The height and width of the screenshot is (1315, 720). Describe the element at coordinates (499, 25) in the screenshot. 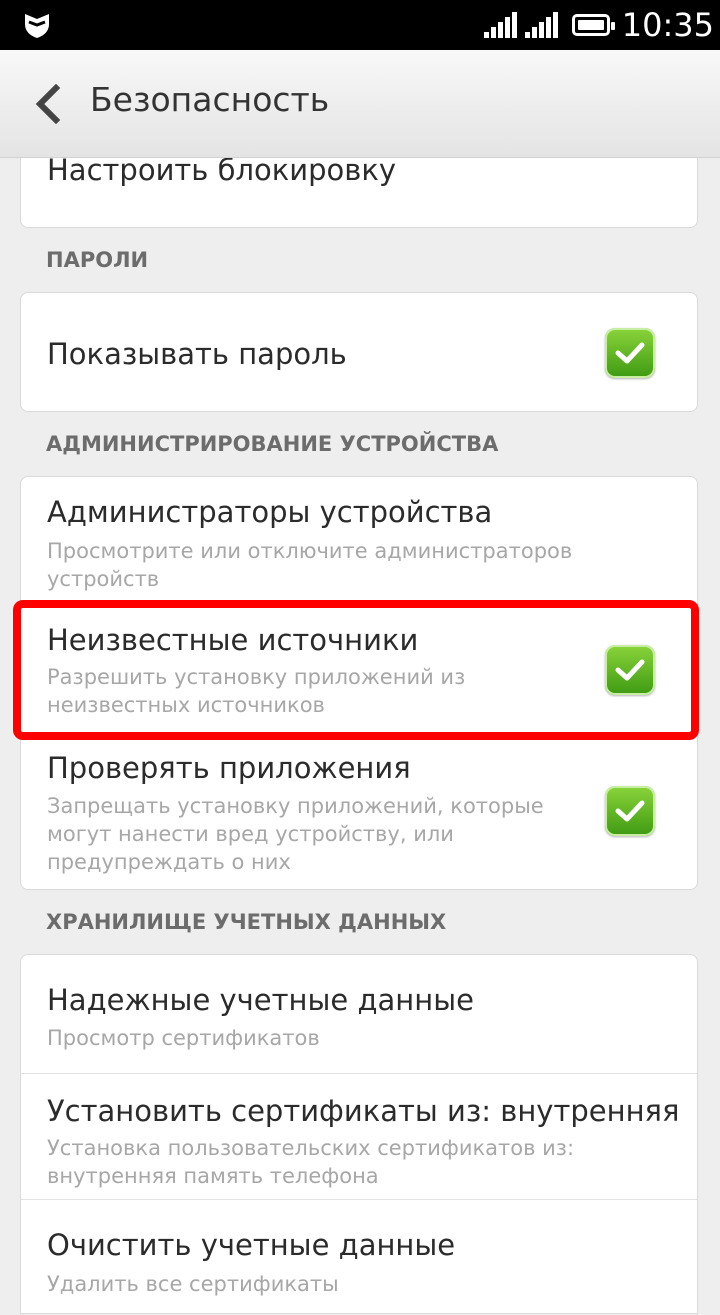

I see `signal-icon` at that location.